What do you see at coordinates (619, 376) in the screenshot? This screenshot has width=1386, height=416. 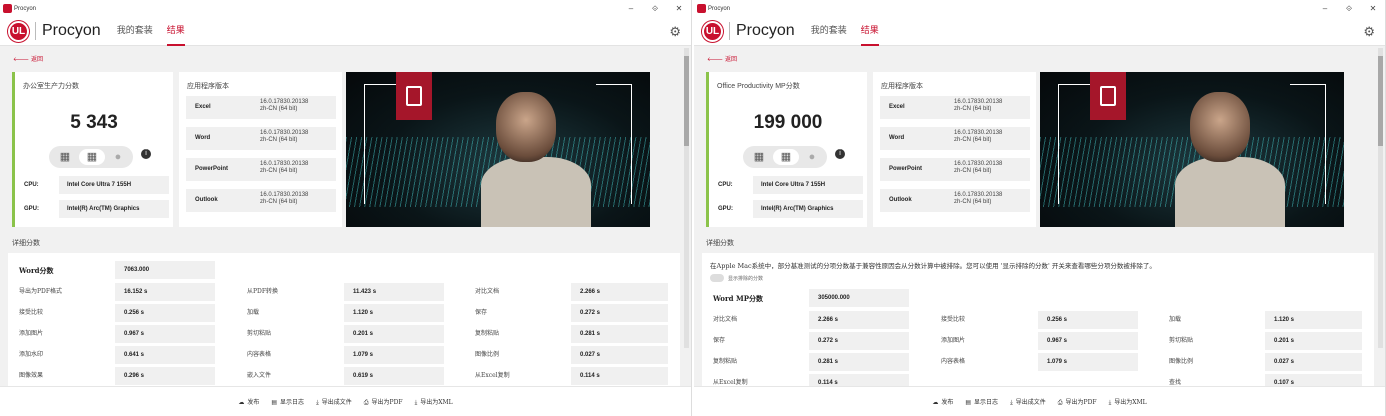 I see `subscore-value: 0.114 s` at bounding box center [619, 376].